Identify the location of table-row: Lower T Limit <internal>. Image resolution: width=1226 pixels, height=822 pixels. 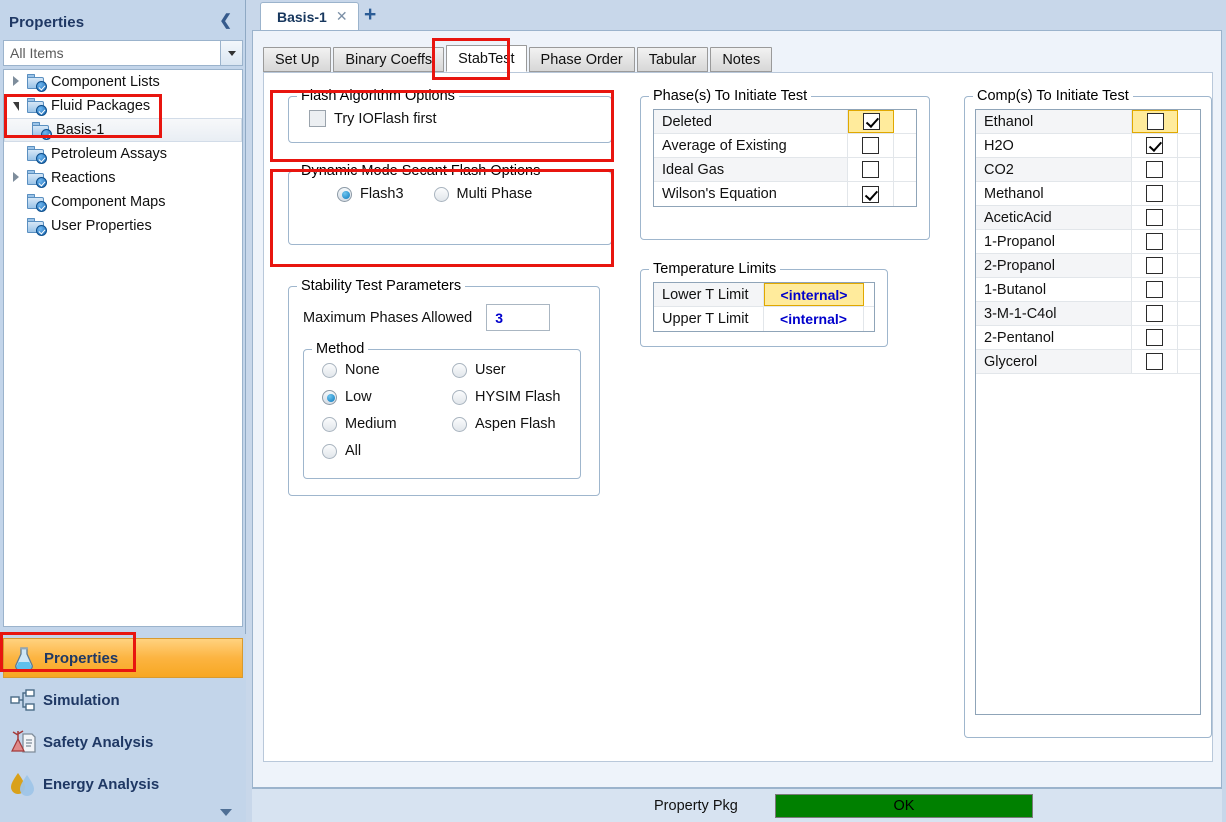
(764, 295).